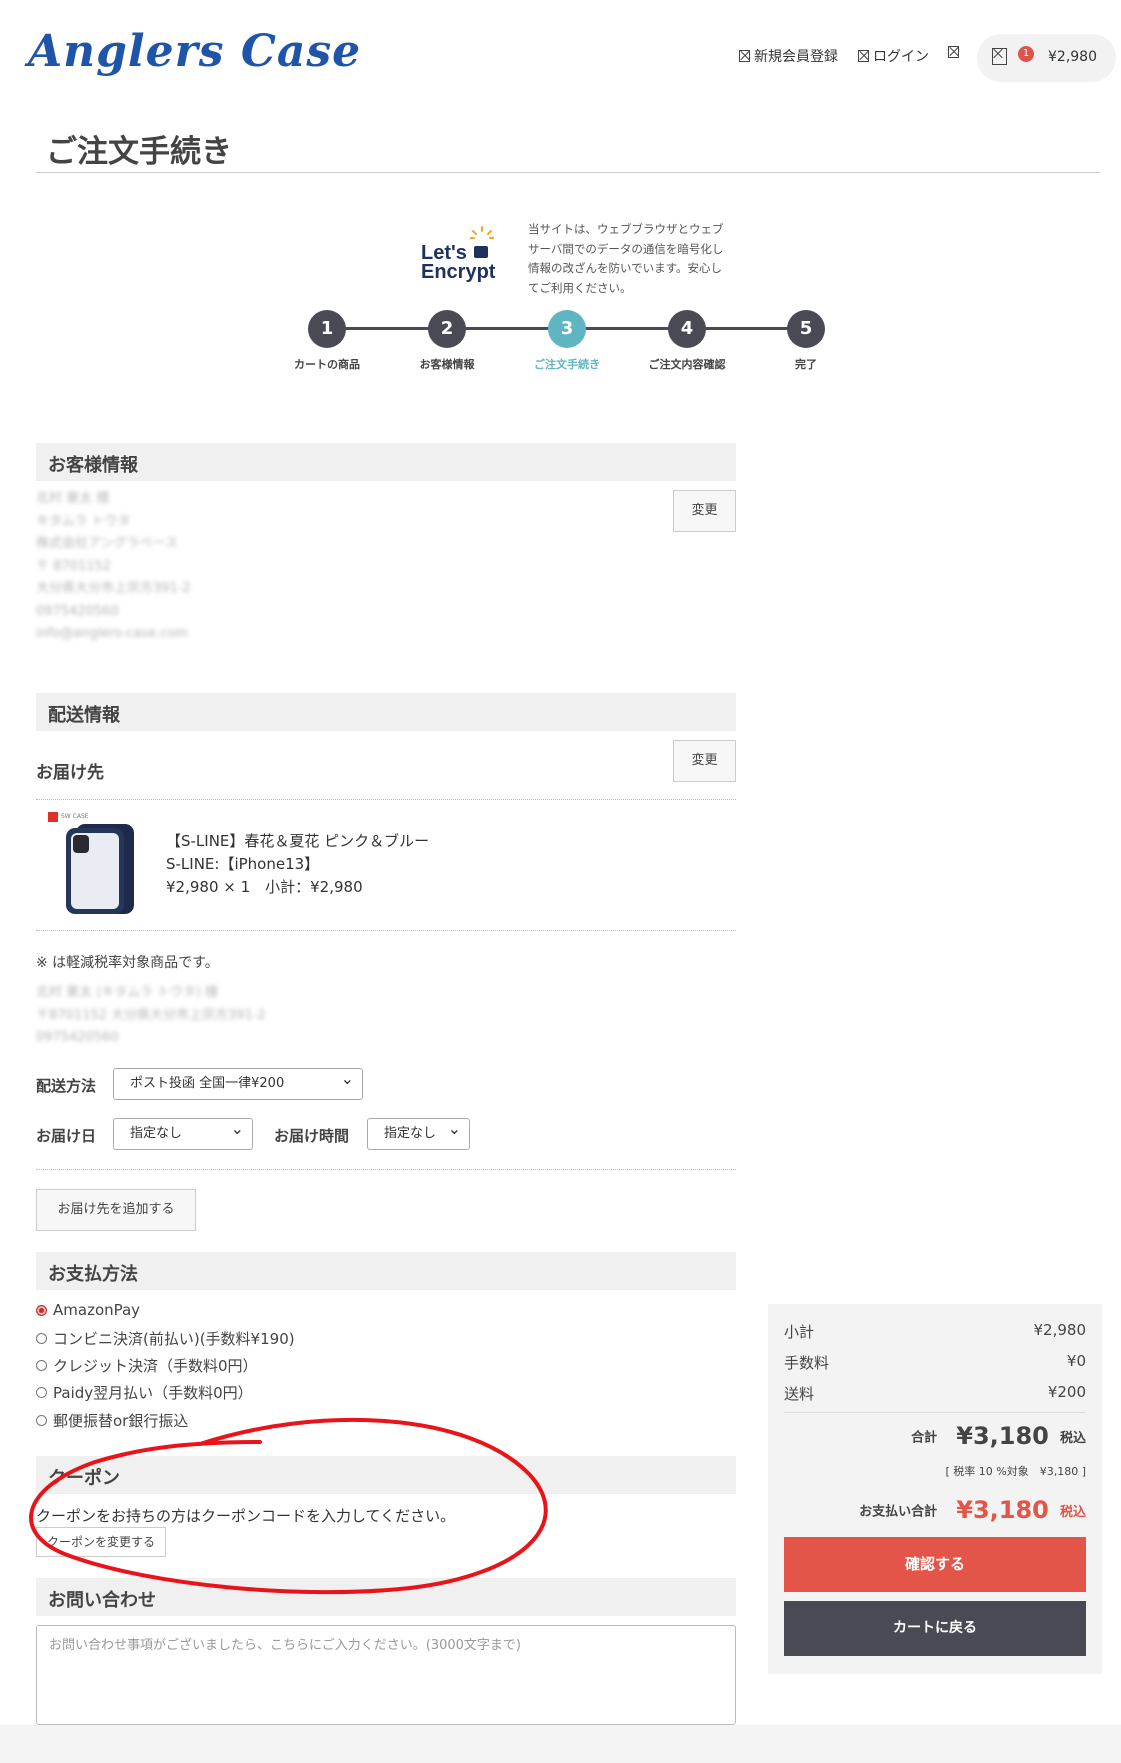 This screenshot has height=1763, width=1121. Describe the element at coordinates (127, 963) in the screenshot. I see `reduced-tax-note: ※ は軽減税率対象商品です。` at that location.